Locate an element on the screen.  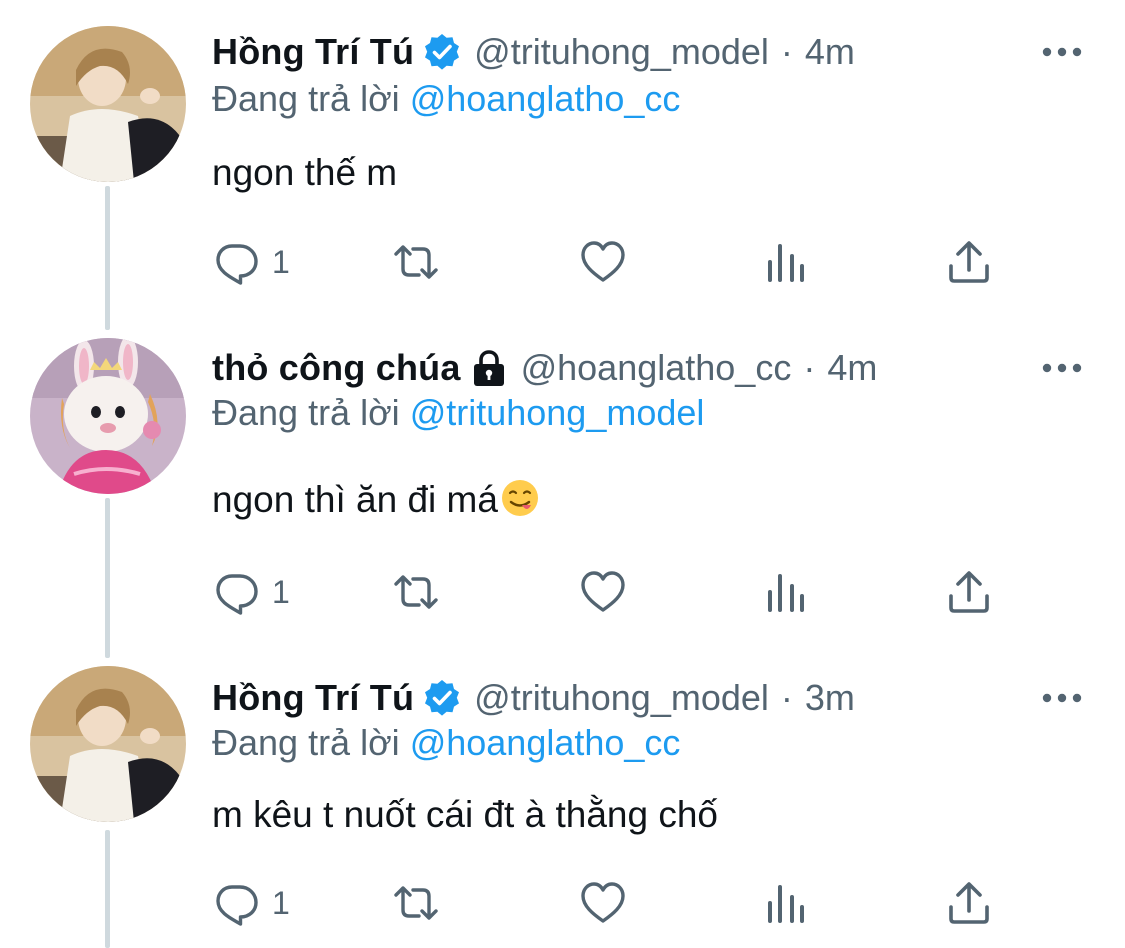
display-name: thỏ công chúa is located at coordinates (336, 368).